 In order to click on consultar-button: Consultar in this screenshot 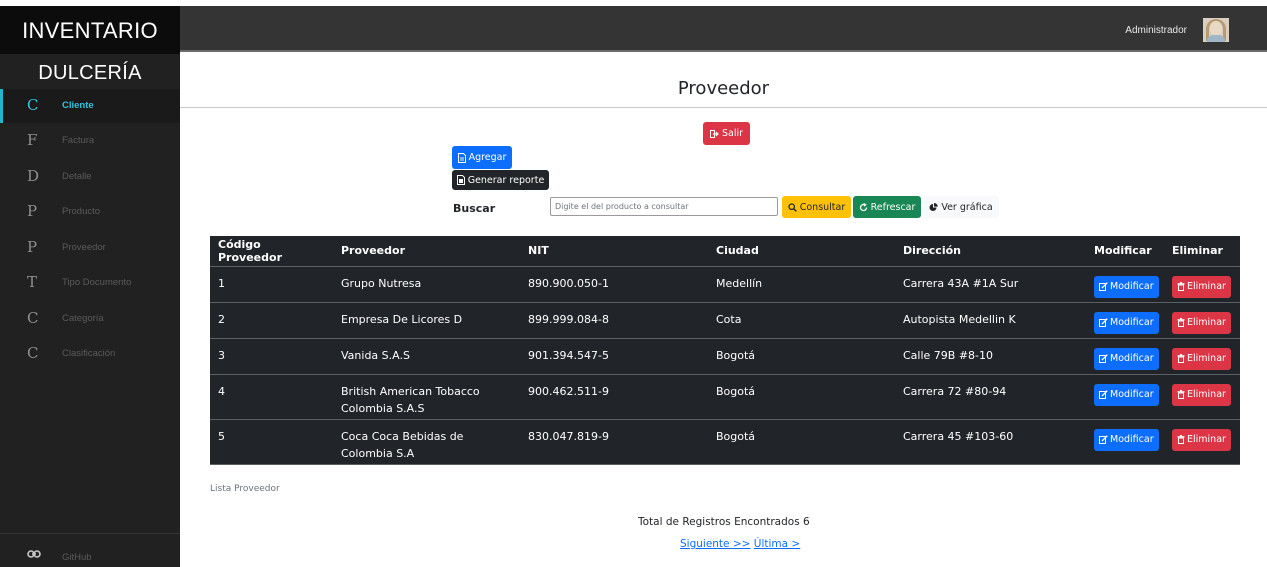, I will do `click(816, 207)`.